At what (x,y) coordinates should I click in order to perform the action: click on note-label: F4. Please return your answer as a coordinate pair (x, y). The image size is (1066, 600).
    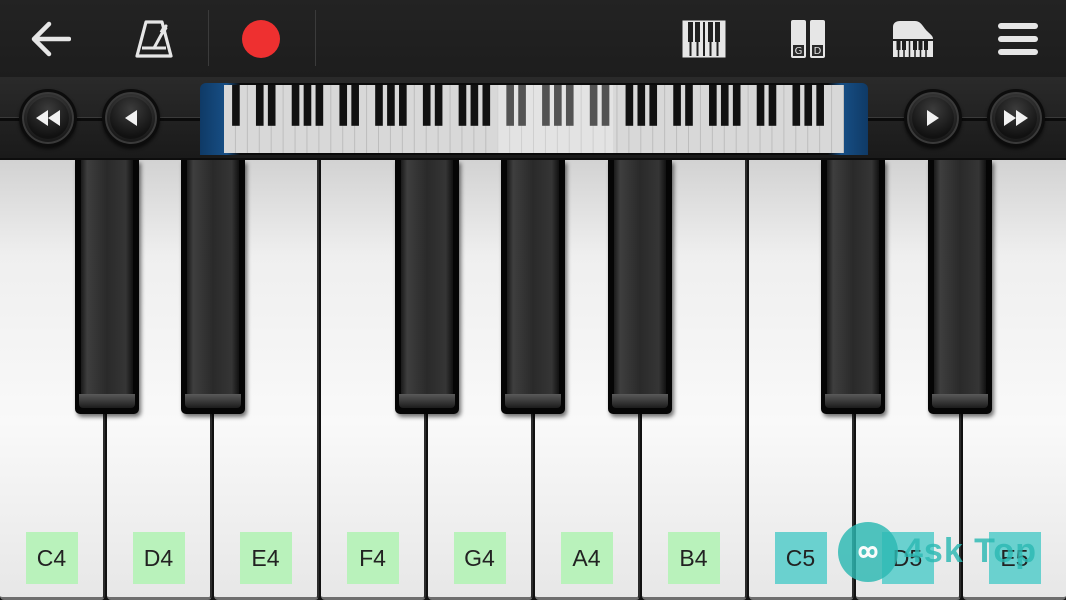
    Looking at the image, I should click on (372, 558).